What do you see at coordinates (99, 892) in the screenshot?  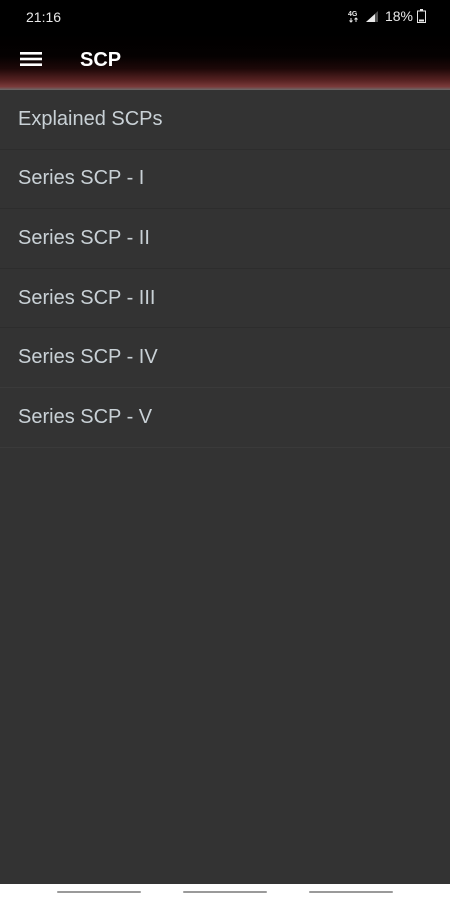 I see `nav-recents-indicator` at bounding box center [99, 892].